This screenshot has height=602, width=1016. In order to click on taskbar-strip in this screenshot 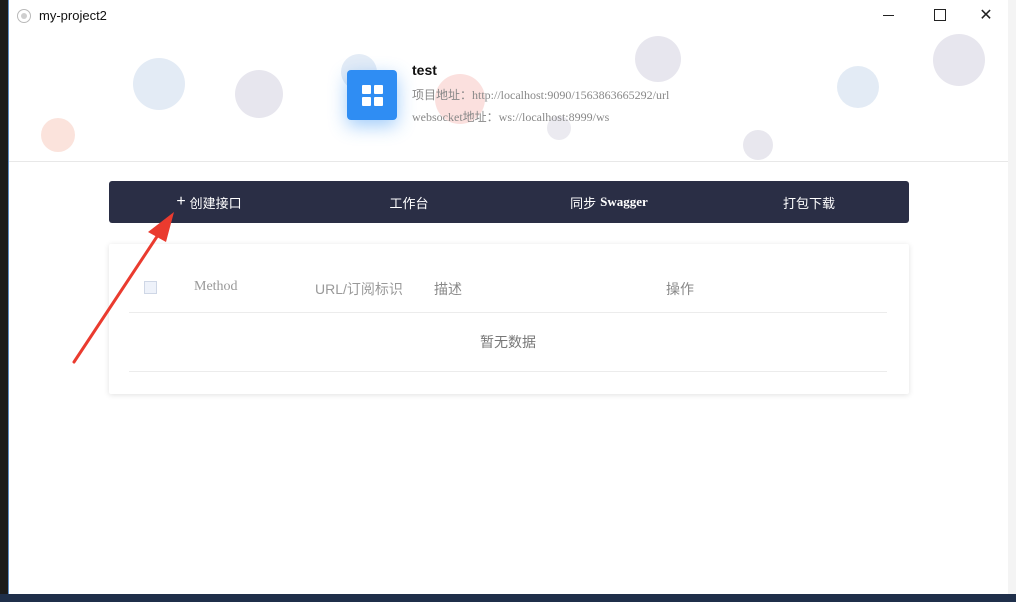, I will do `click(508, 598)`.